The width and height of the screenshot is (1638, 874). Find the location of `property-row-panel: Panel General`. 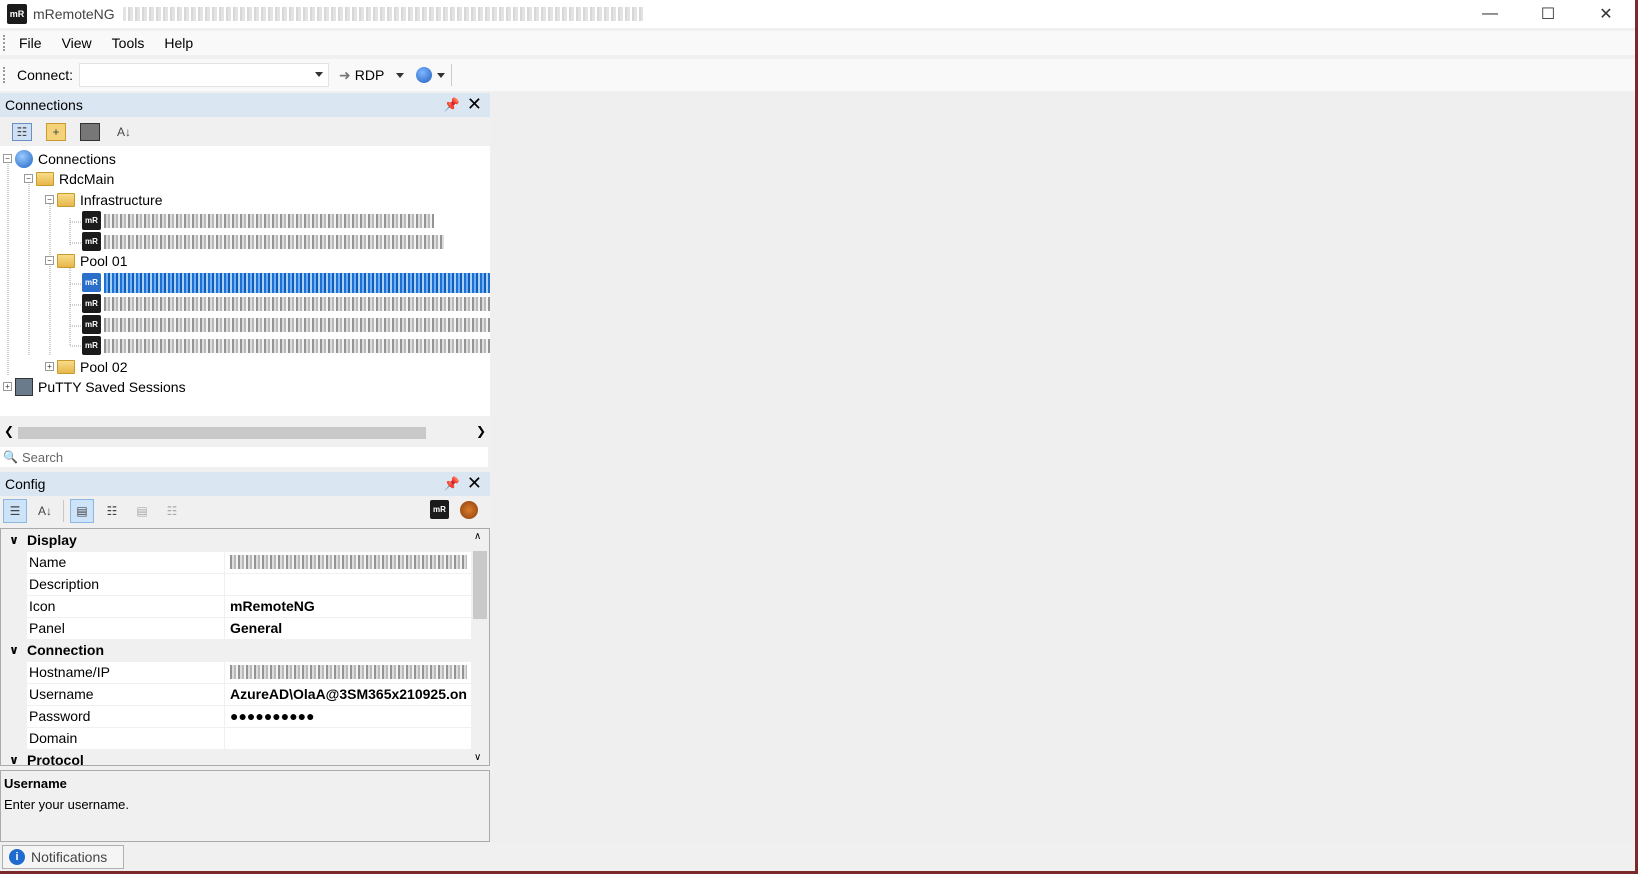

property-row-panel: Panel General is located at coordinates (236, 628).